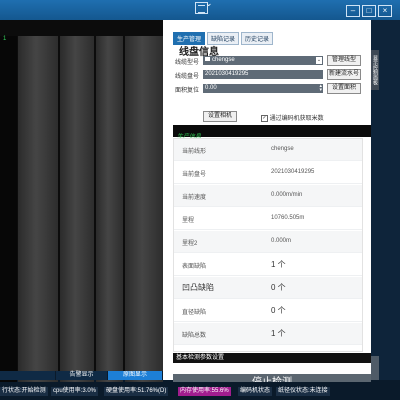 The height and width of the screenshot is (400, 400). What do you see at coordinates (194, 152) in the screenshot?
I see `info-key: 当前线形` at bounding box center [194, 152].